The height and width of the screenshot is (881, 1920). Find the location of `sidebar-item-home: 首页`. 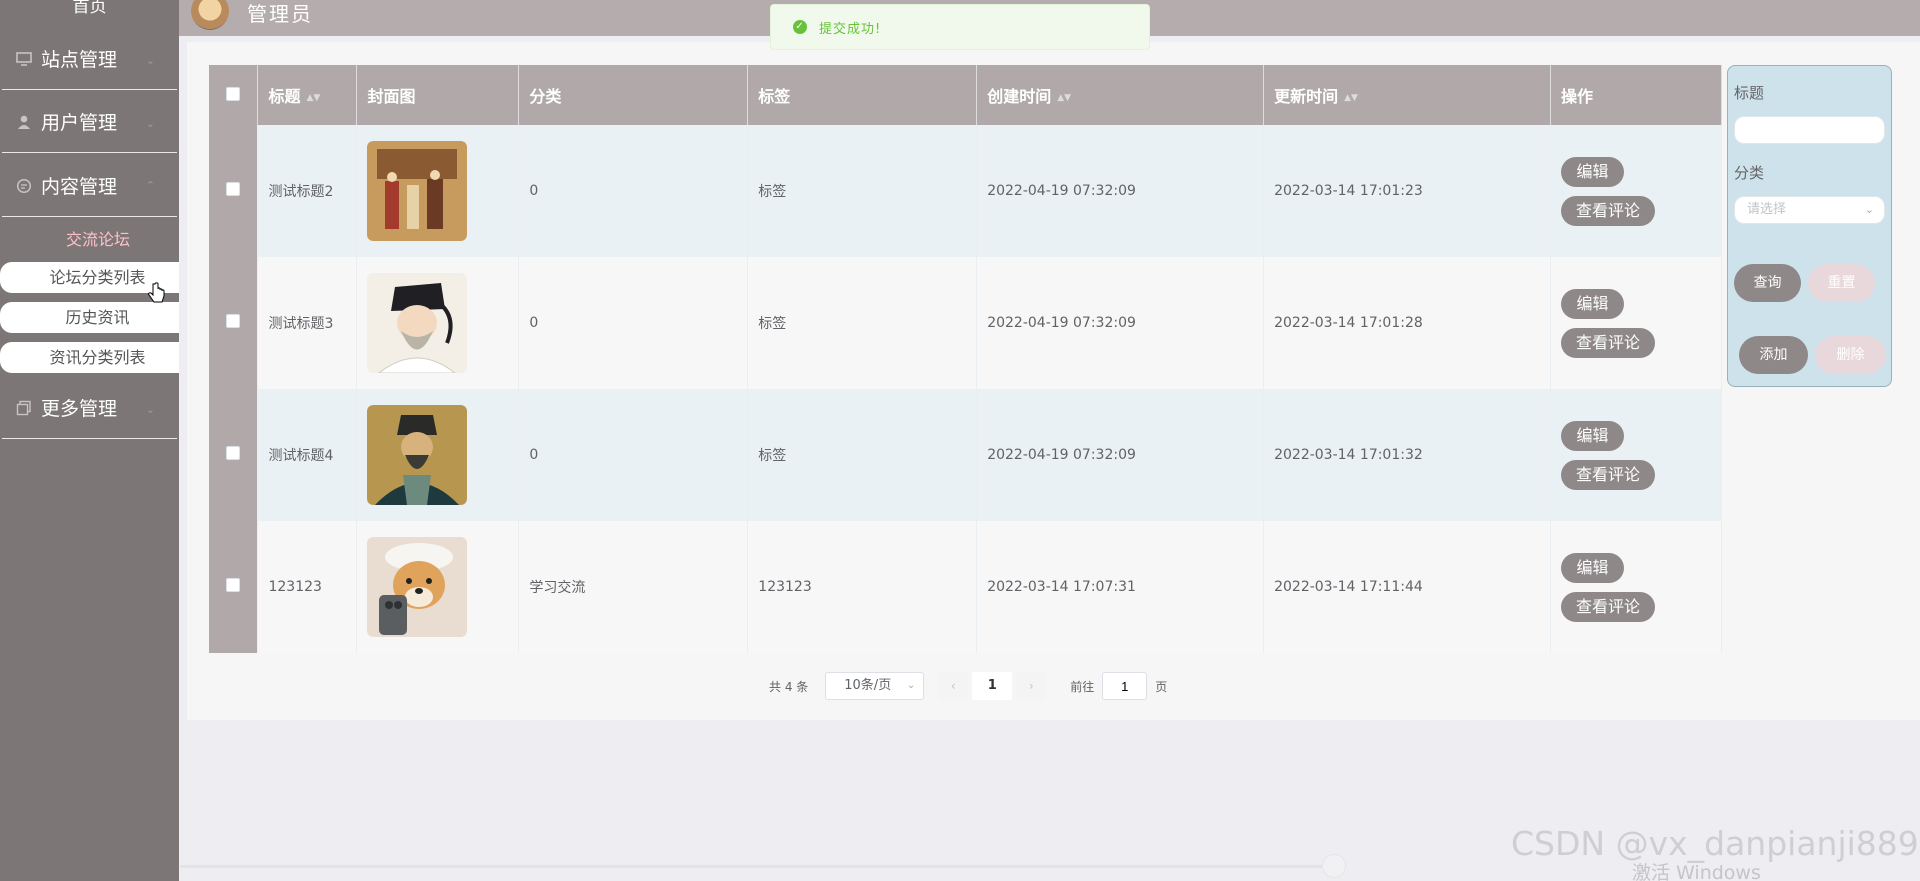

sidebar-item-home: 首页 is located at coordinates (89, 9).